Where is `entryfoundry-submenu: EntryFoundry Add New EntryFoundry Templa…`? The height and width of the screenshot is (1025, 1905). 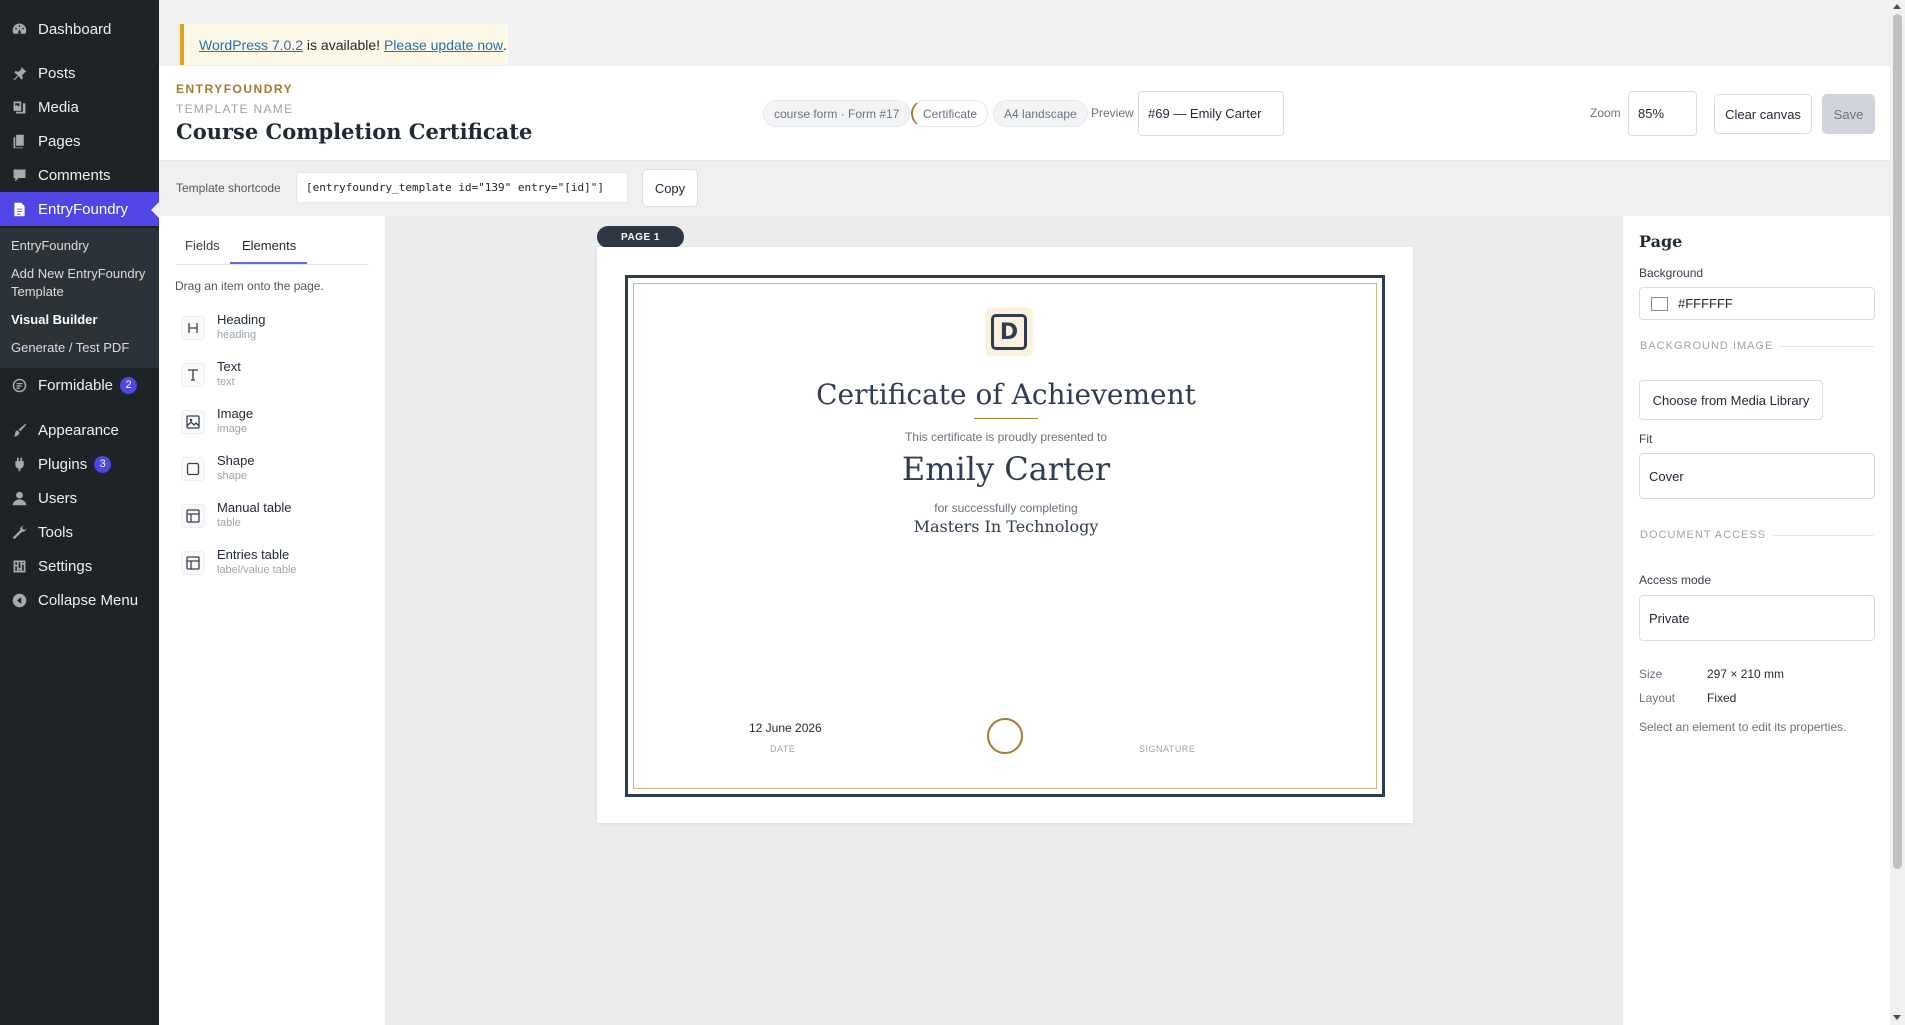 entryfoundry-submenu: EntryFoundry Add New EntryFoundry Templa… is located at coordinates (79, 298).